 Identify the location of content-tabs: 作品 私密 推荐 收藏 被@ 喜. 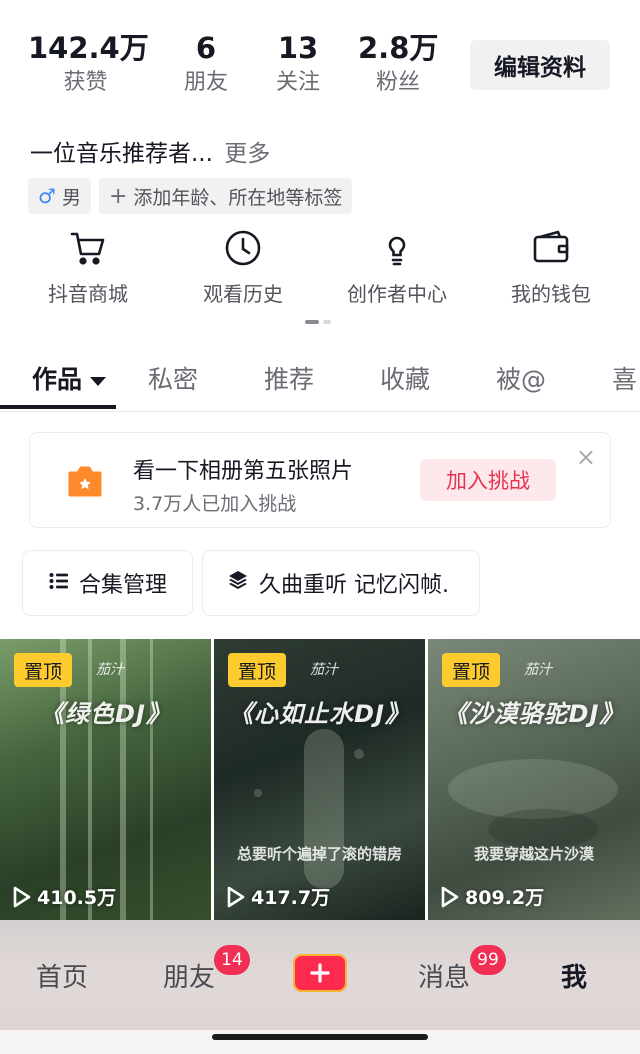
(320, 382).